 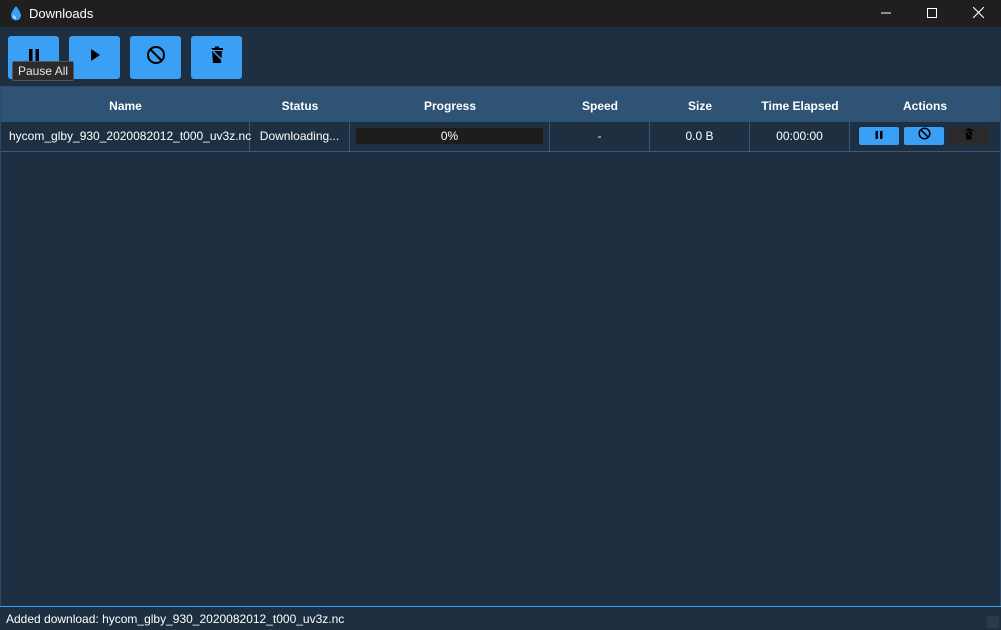 I want to click on download-speed: -, so click(x=600, y=136).